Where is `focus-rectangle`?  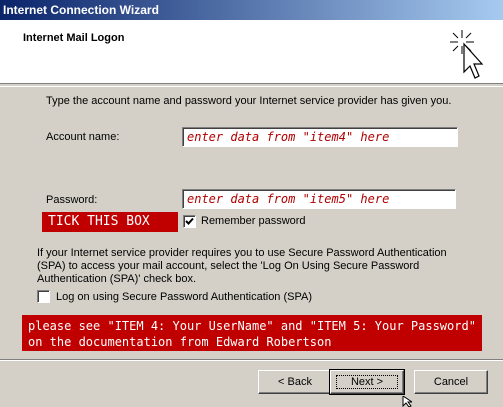 focus-rectangle is located at coordinates (367, 382).